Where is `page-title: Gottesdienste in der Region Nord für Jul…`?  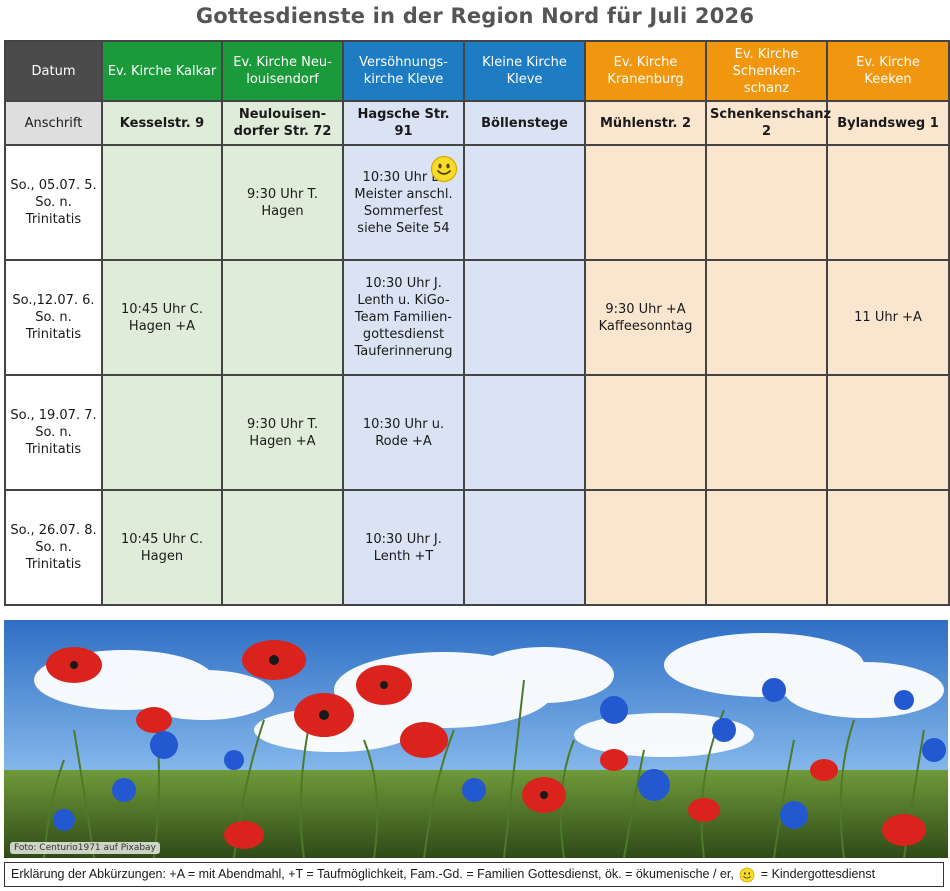
page-title: Gottesdienste in der Region Nord für Jul… is located at coordinates (475, 16).